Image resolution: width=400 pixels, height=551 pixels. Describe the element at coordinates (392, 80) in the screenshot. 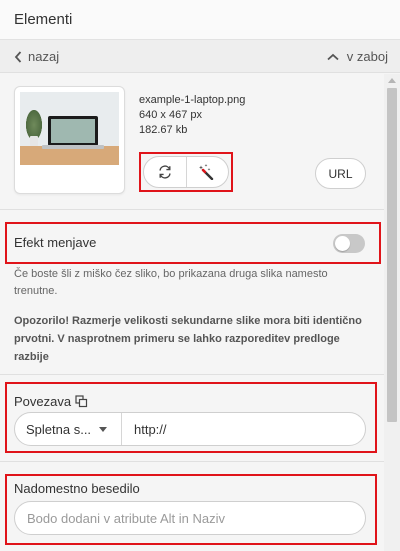

I see `scroll-up-arrow-icon` at that location.